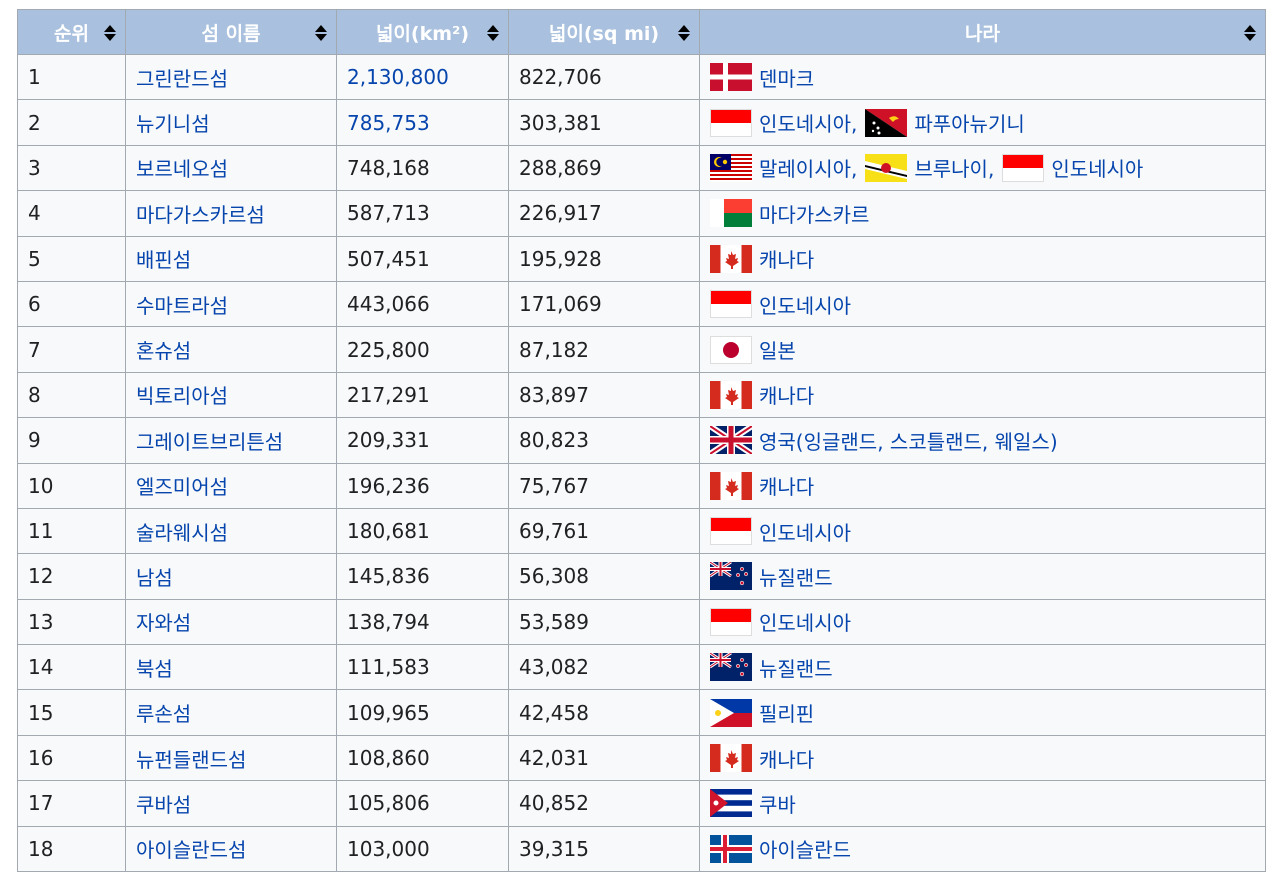  Describe the element at coordinates (777, 351) in the screenshot. I see `country-link: 일본` at that location.